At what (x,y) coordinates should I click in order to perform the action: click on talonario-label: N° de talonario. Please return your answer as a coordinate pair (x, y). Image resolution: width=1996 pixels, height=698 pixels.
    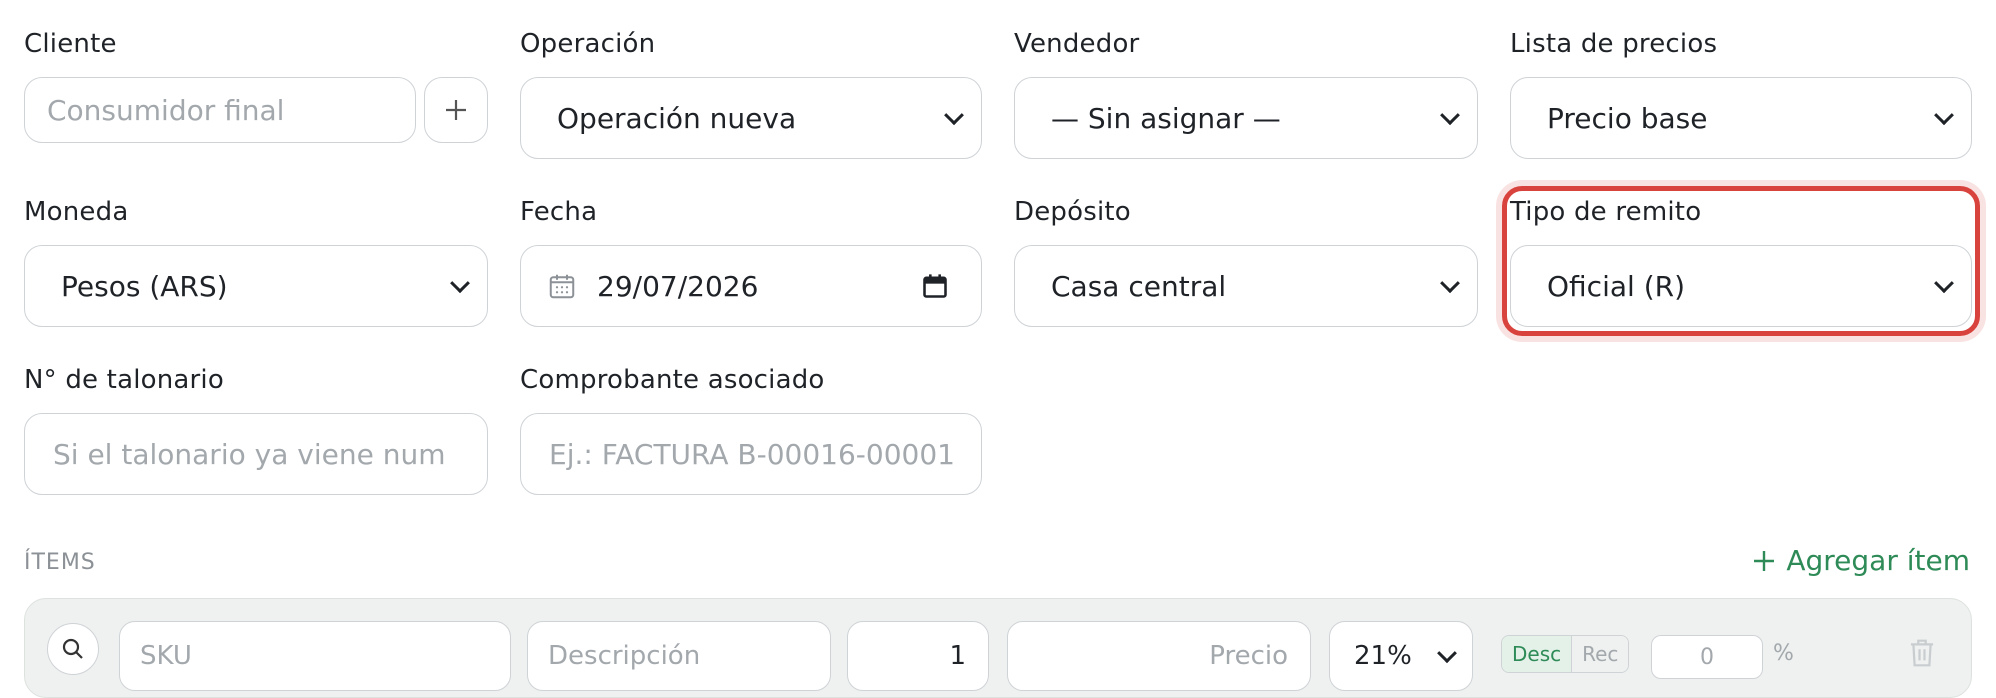
    Looking at the image, I should click on (124, 380).